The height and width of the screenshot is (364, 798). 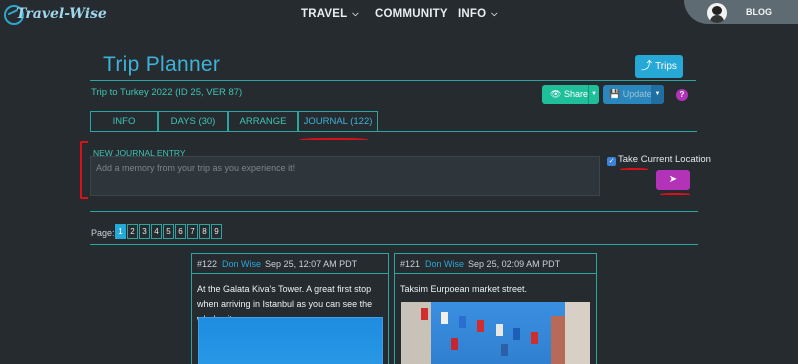 What do you see at coordinates (675, 194) in the screenshot?
I see `annotation-underline-send` at bounding box center [675, 194].